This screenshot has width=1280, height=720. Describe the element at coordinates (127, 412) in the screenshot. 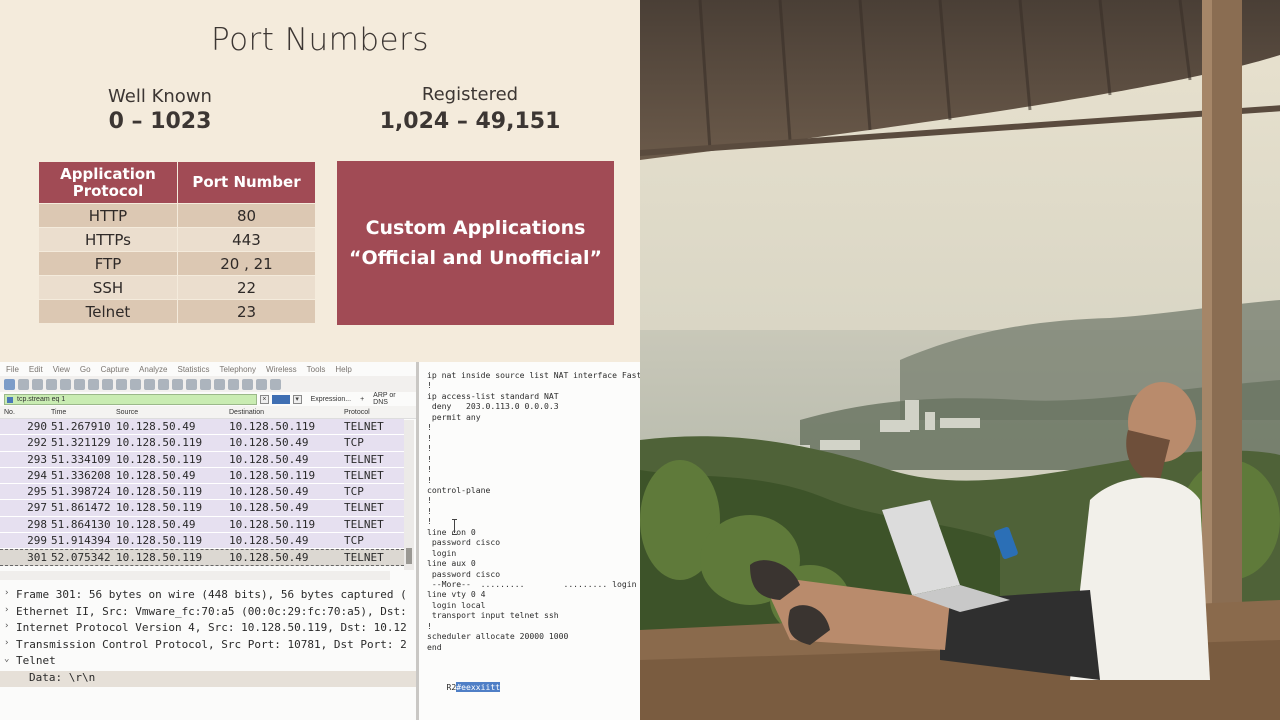

I see `column-source: Source` at that location.